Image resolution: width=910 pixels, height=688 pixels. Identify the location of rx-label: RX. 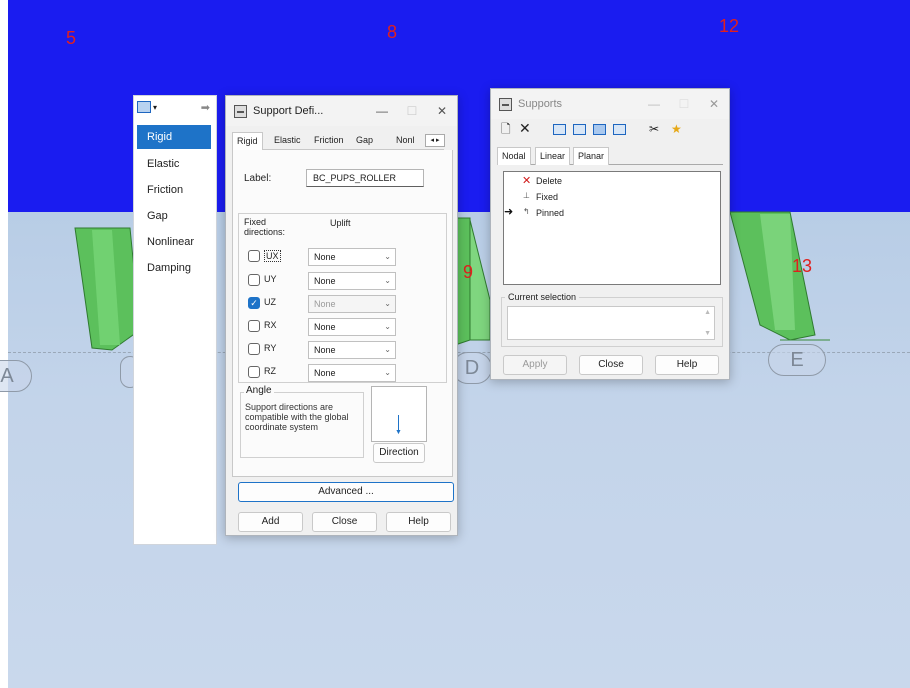
(270, 325).